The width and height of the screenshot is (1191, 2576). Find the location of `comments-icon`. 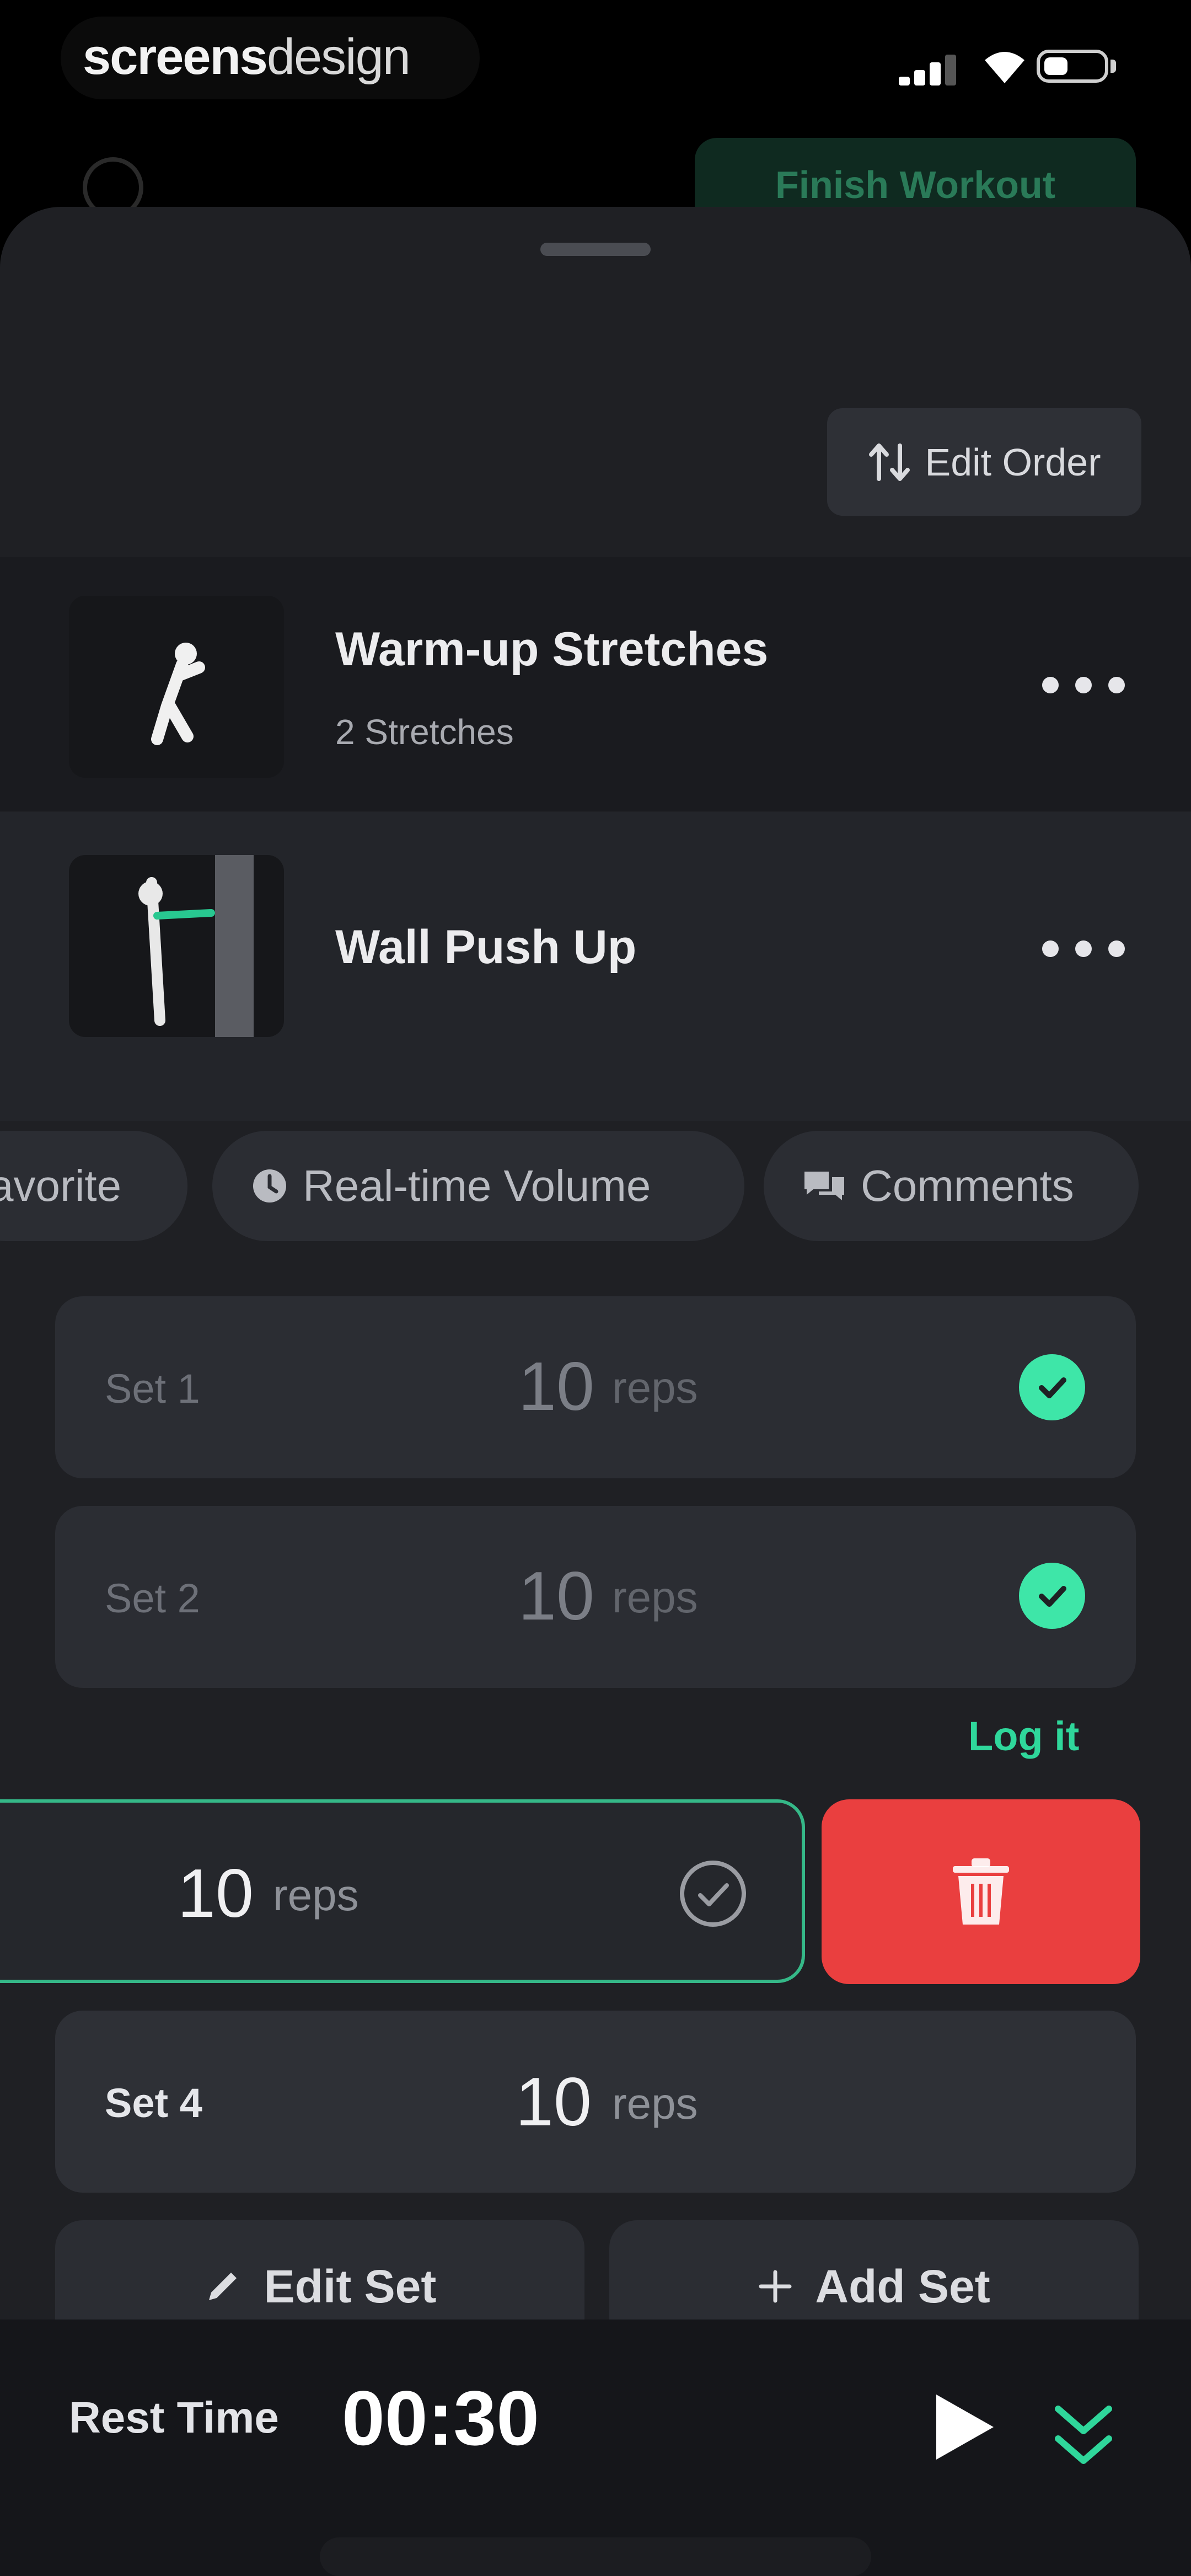

comments-icon is located at coordinates (824, 1186).